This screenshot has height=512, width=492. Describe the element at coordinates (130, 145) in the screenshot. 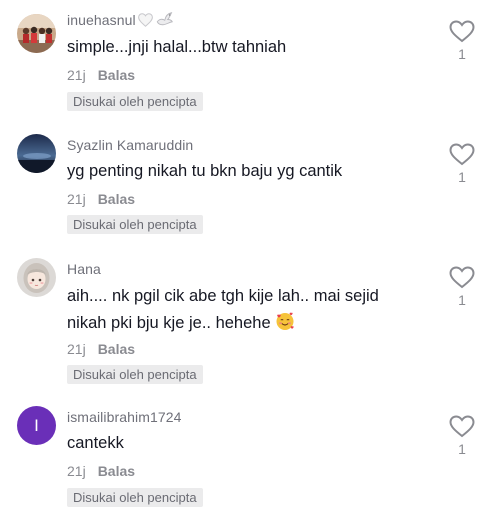

I see `username: Syazlin Kamaruddin` at that location.